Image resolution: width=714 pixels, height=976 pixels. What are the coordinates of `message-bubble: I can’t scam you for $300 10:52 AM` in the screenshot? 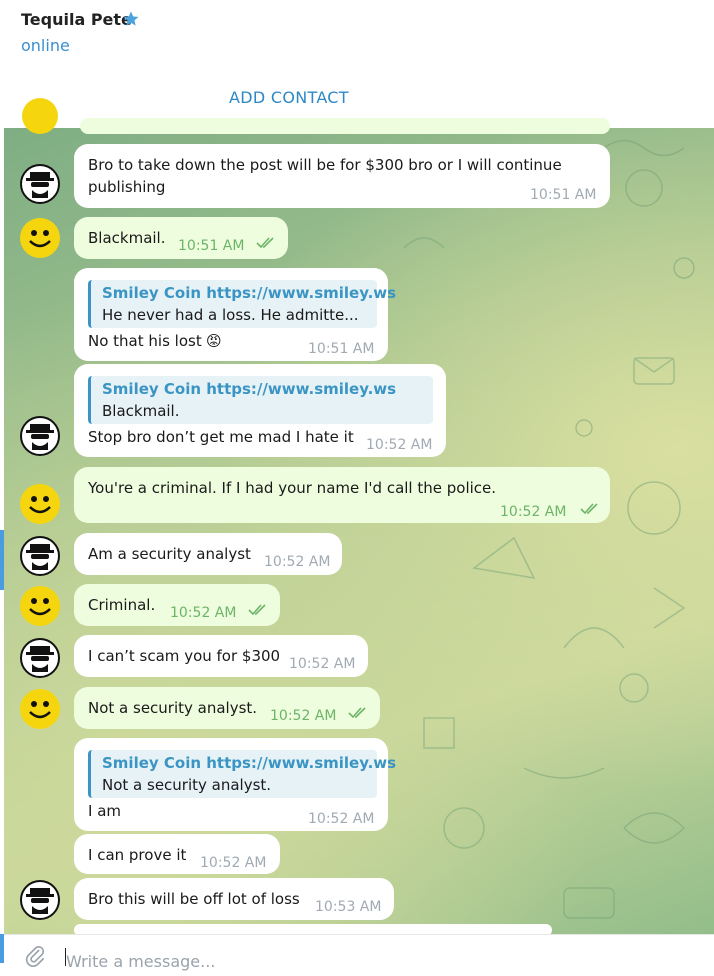 It's located at (221, 656).